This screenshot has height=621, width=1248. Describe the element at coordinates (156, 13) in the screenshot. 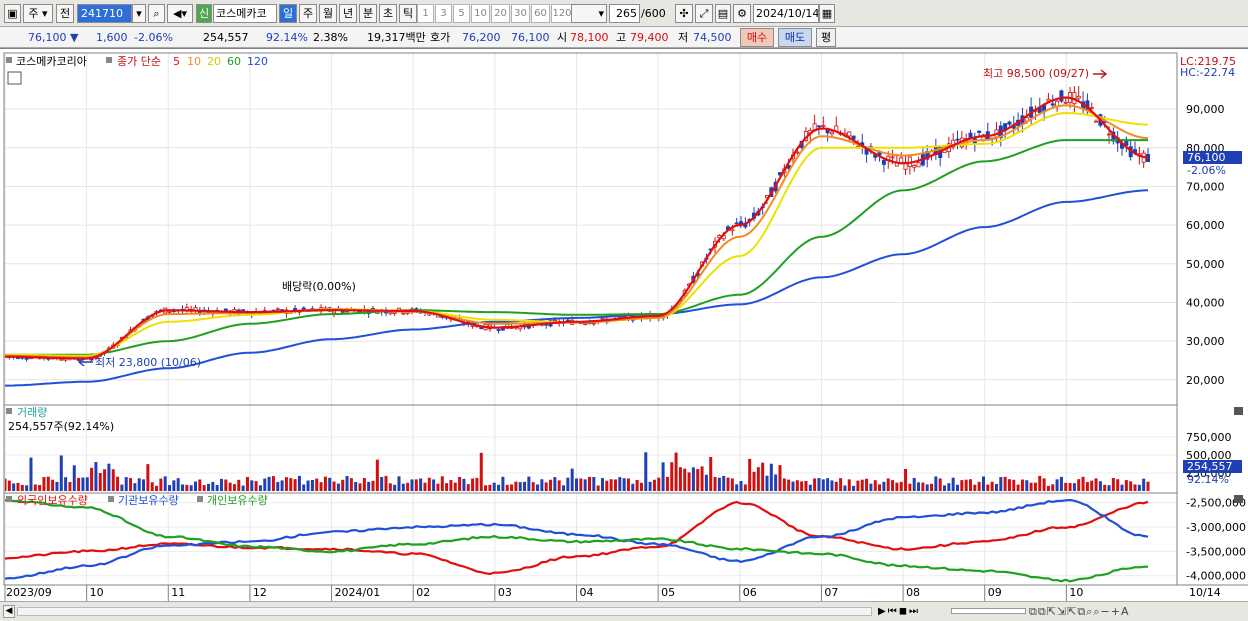

I see `search-icon: ⌕` at that location.